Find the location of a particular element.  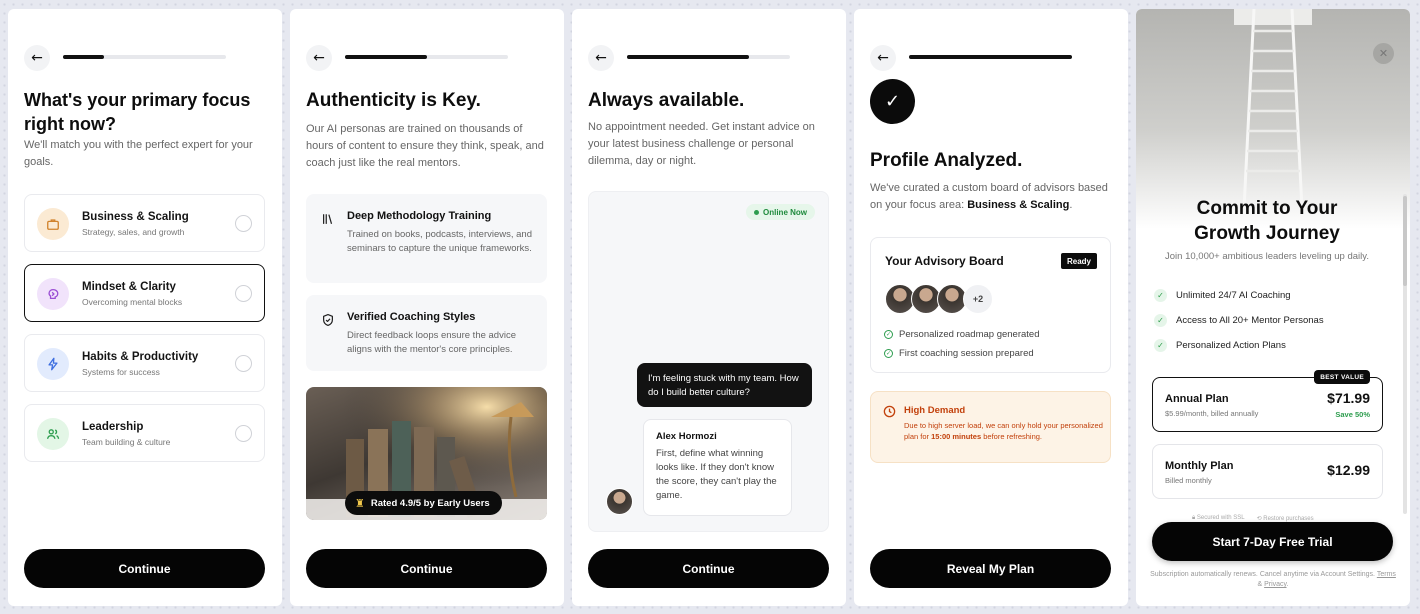

library-icon is located at coordinates (328, 219).